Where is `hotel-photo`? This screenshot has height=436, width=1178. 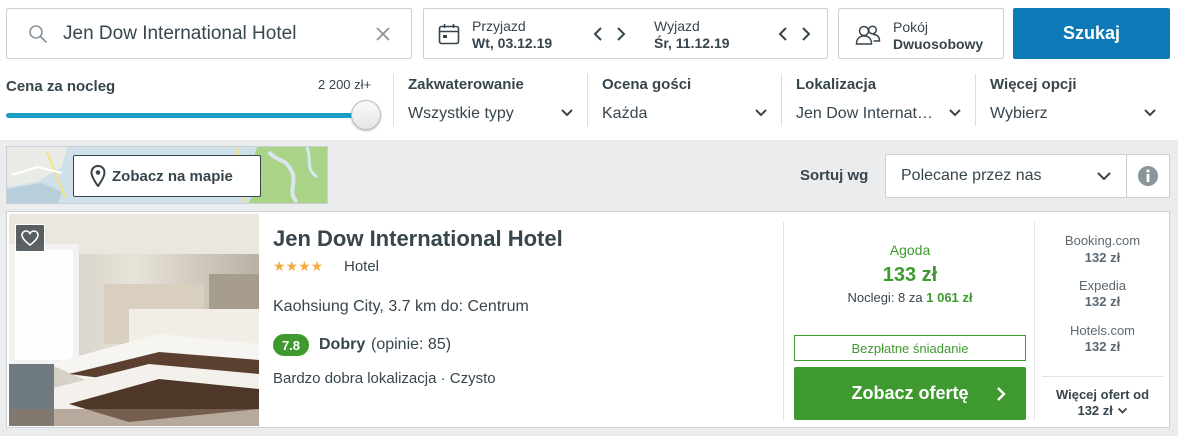 hotel-photo is located at coordinates (134, 320).